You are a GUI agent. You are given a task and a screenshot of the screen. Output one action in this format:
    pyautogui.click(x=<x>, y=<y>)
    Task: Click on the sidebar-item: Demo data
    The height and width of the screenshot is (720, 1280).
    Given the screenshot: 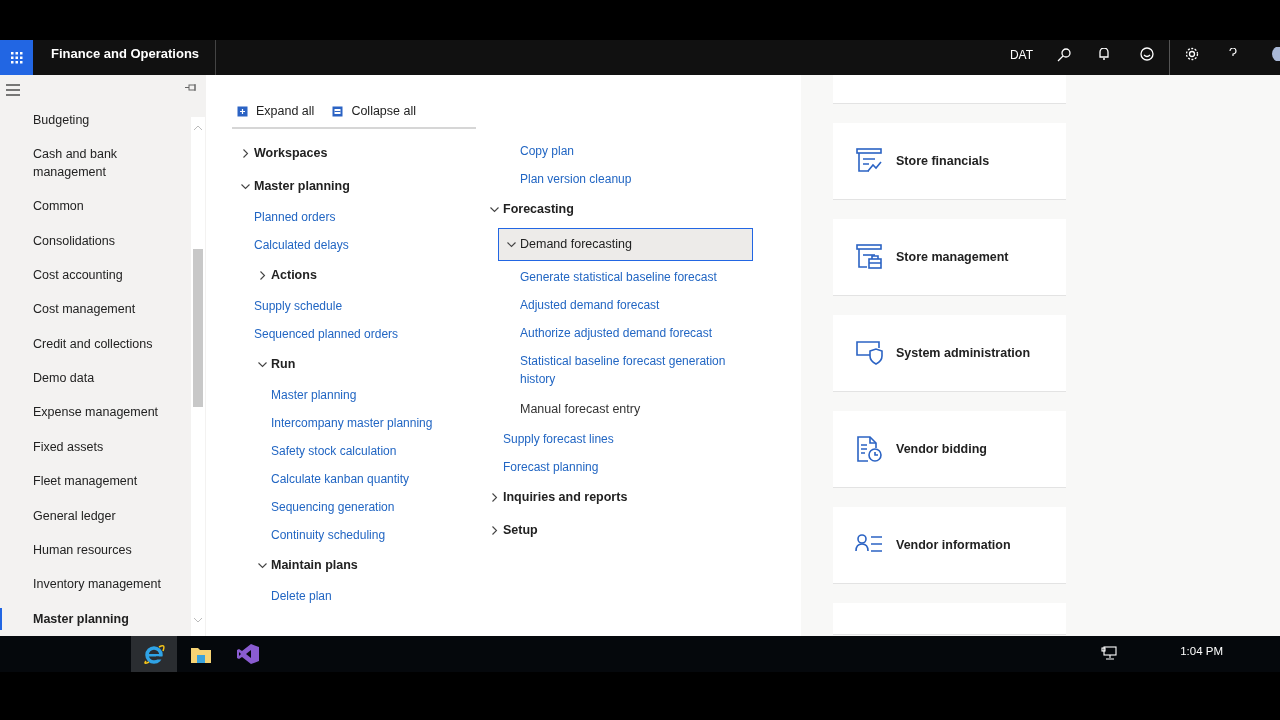 What is the action you would take?
    pyautogui.click(x=95, y=378)
    